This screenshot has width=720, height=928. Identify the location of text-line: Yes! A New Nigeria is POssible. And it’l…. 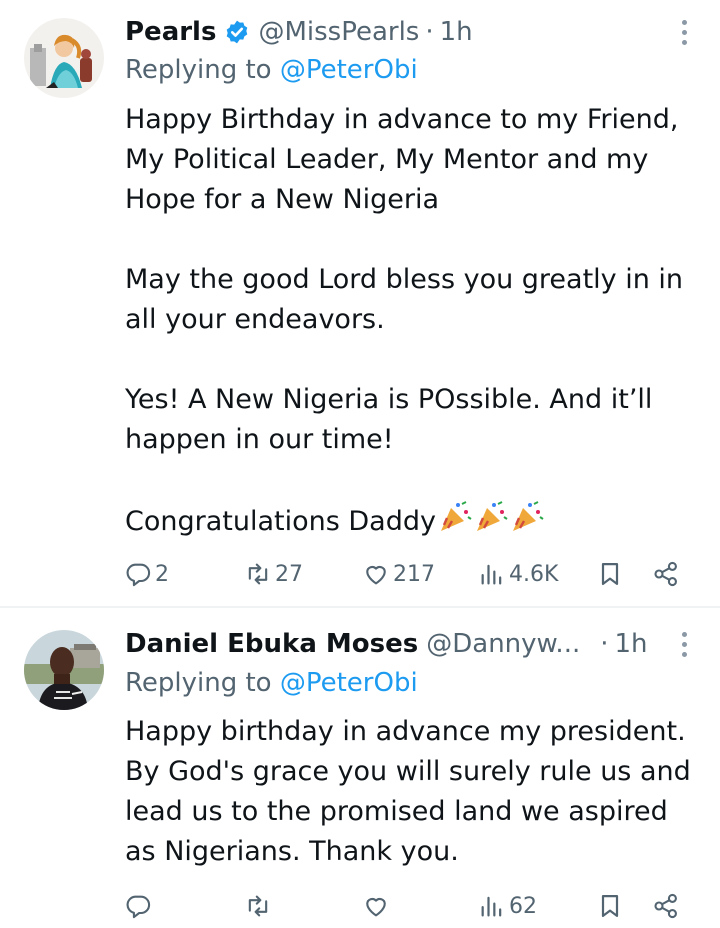
(389, 399).